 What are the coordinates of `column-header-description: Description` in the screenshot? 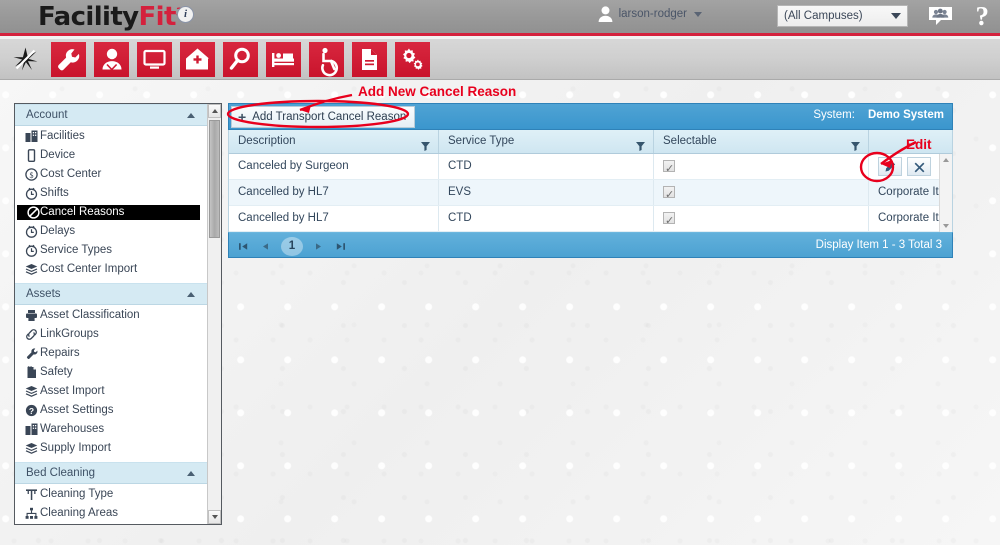 It's located at (334, 141).